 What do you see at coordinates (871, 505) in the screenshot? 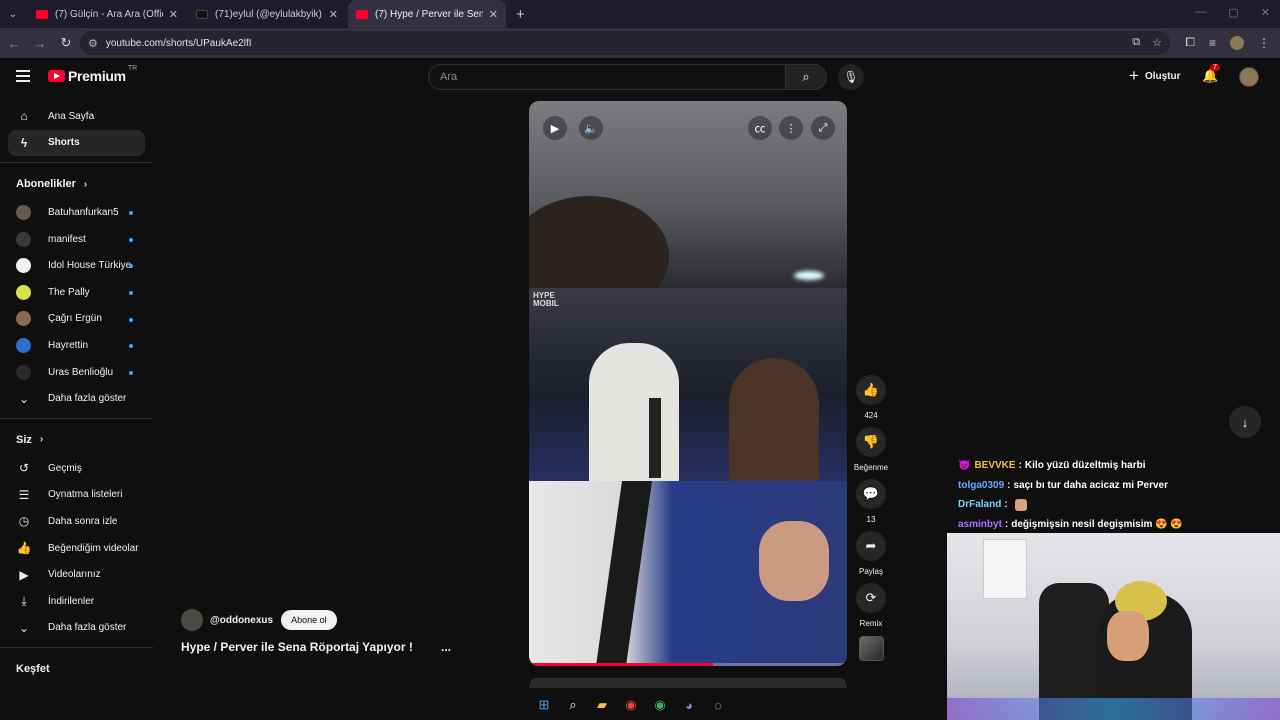
I see `comments-action: 💬 13` at bounding box center [871, 505].